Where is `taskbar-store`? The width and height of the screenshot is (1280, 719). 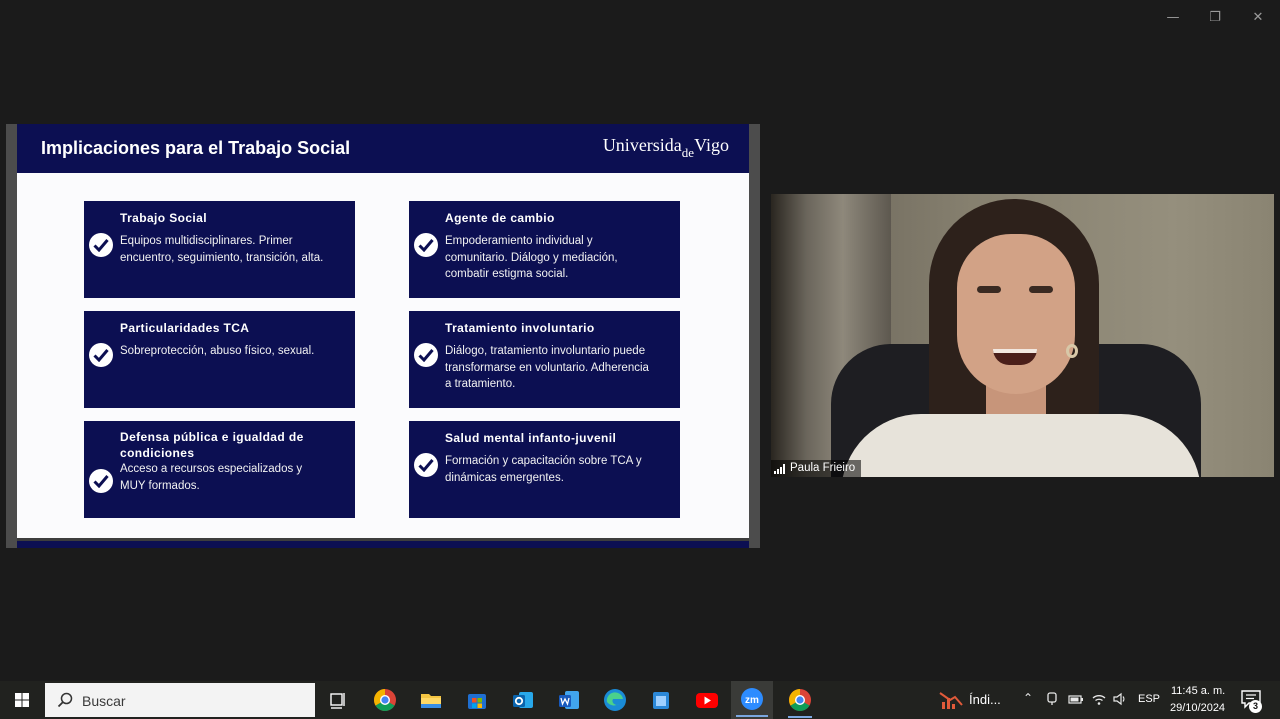 taskbar-store is located at coordinates (477, 700).